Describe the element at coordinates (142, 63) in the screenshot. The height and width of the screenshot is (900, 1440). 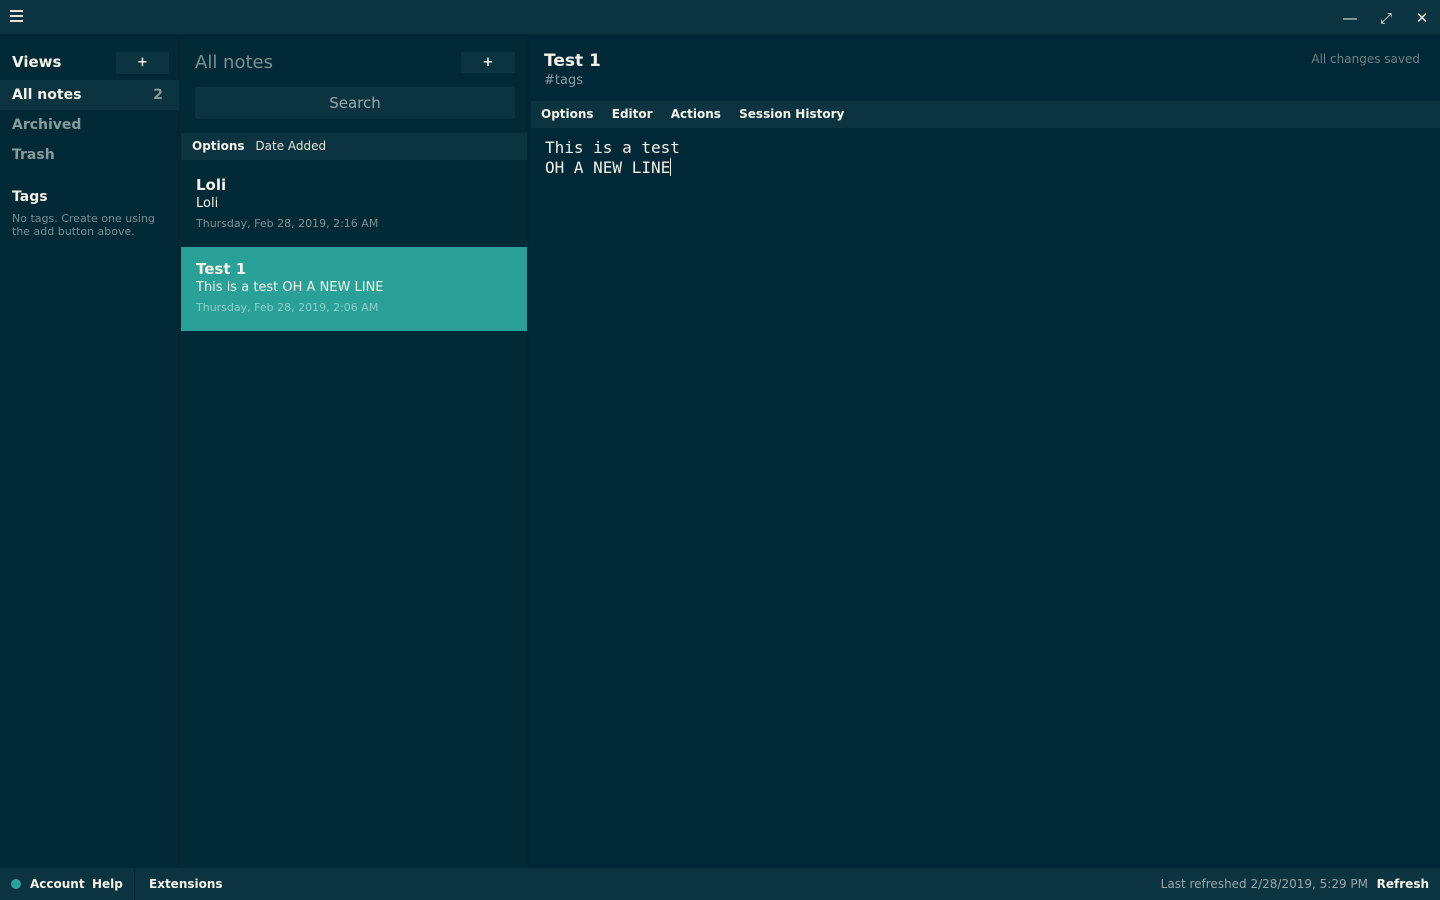
I see `add-view-button: +` at that location.